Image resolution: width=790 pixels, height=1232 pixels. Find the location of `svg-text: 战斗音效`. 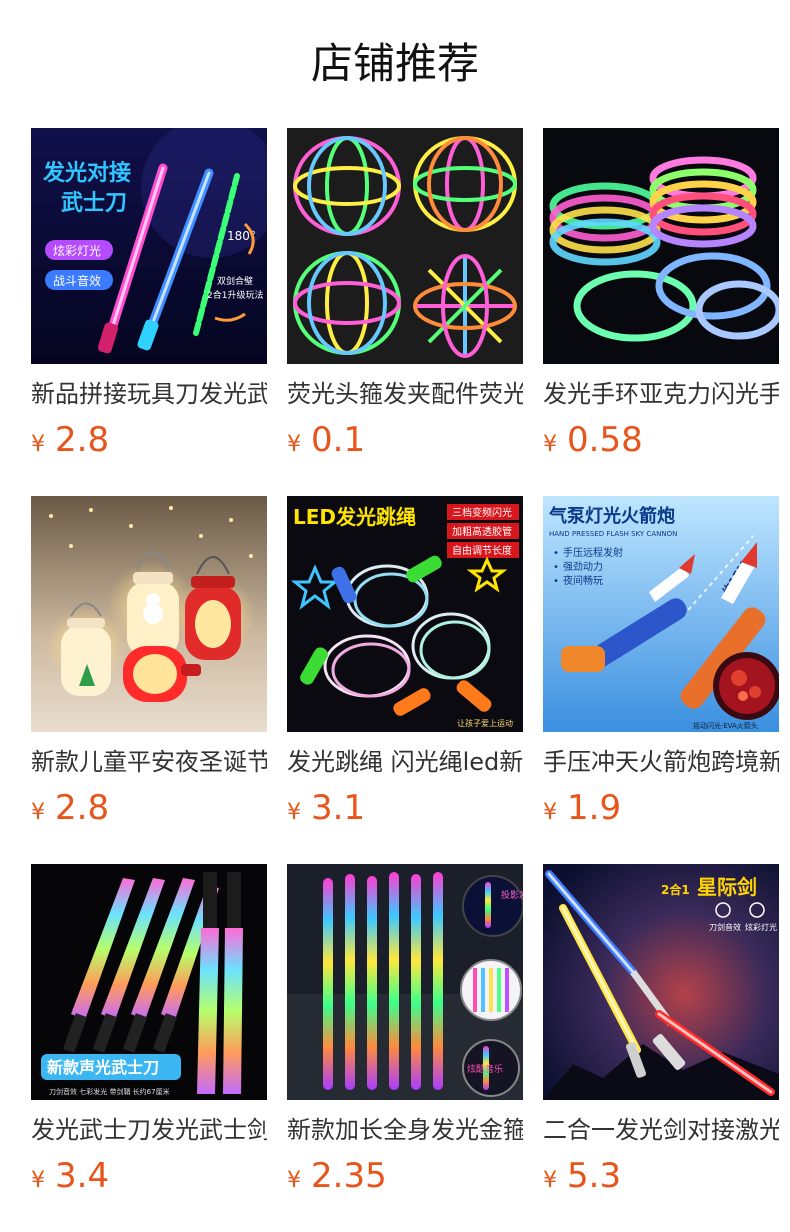

svg-text: 战斗音效 is located at coordinates (77, 280).